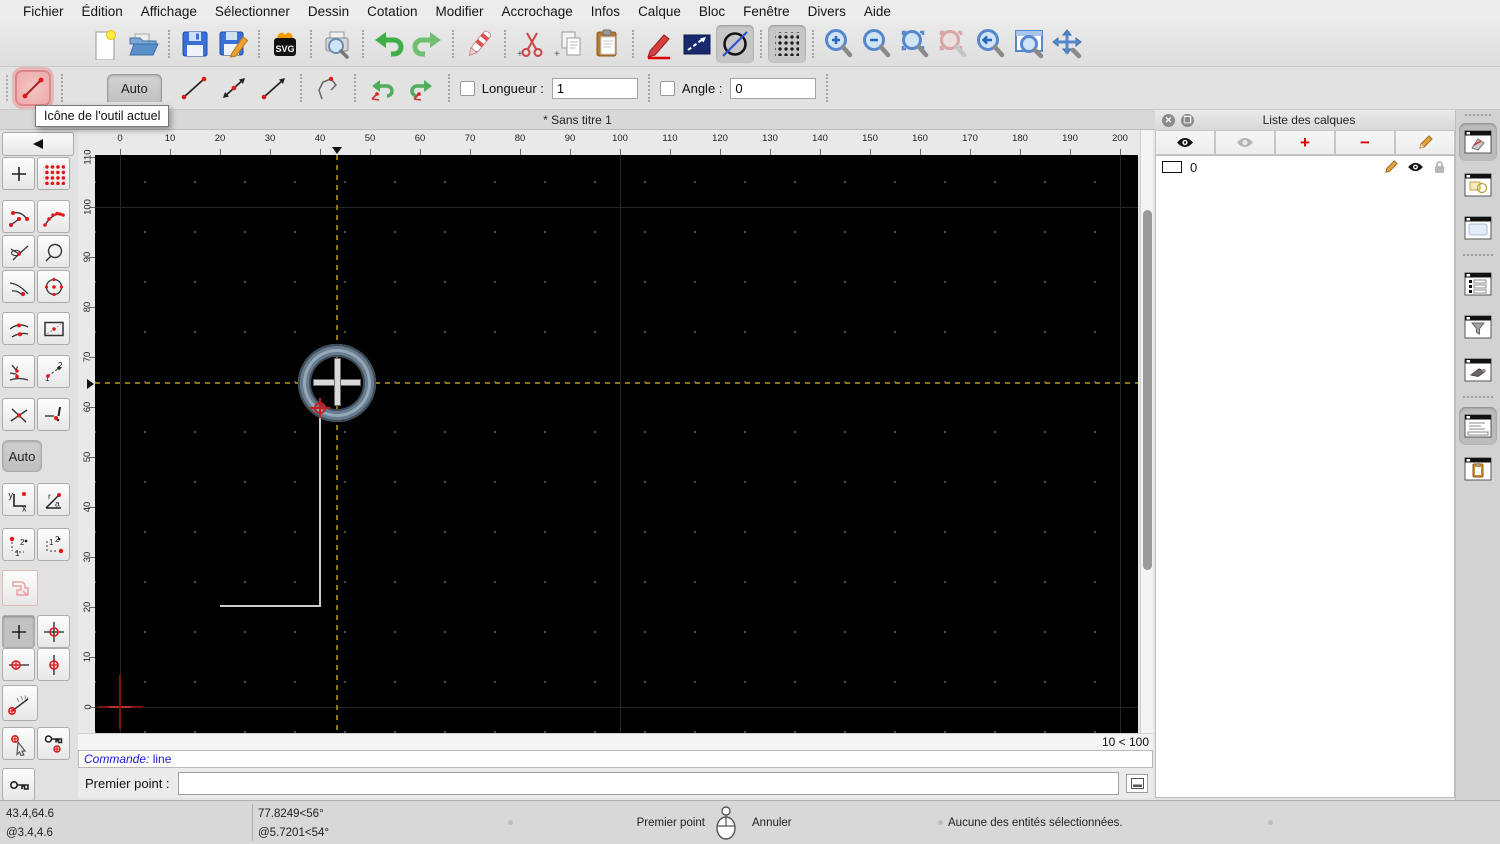  I want to click on new-file-icon, so click(105, 44).